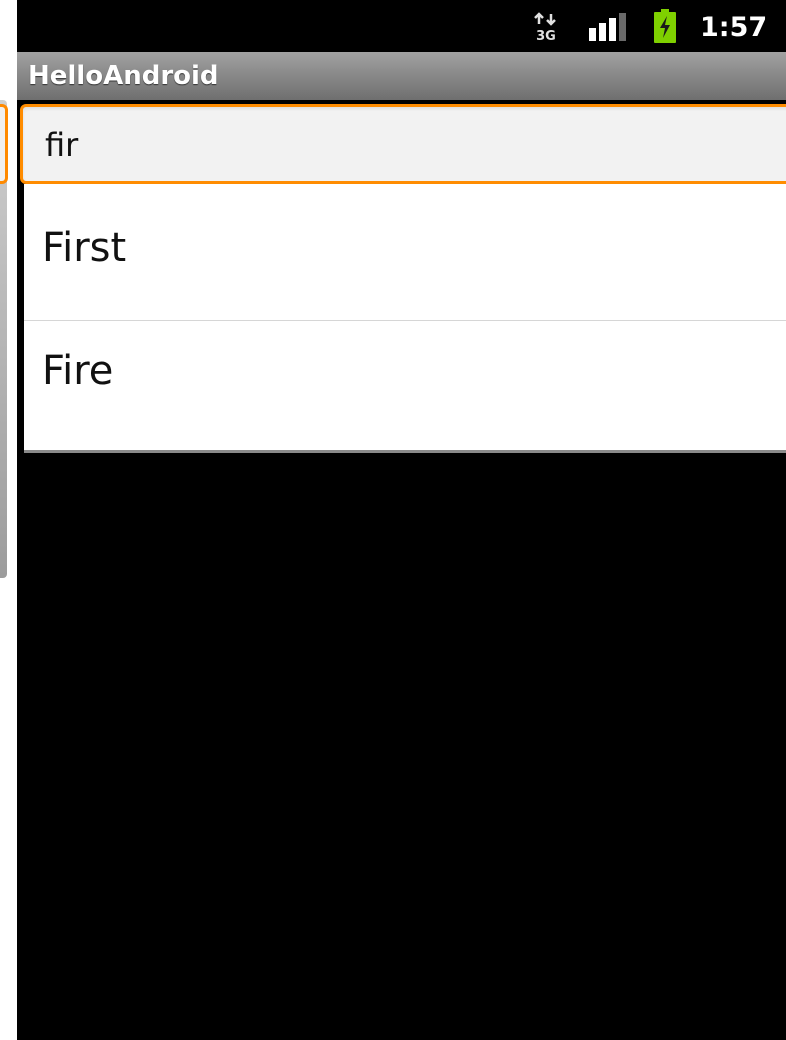  I want to click on suggestion-label: First, so click(84, 248).